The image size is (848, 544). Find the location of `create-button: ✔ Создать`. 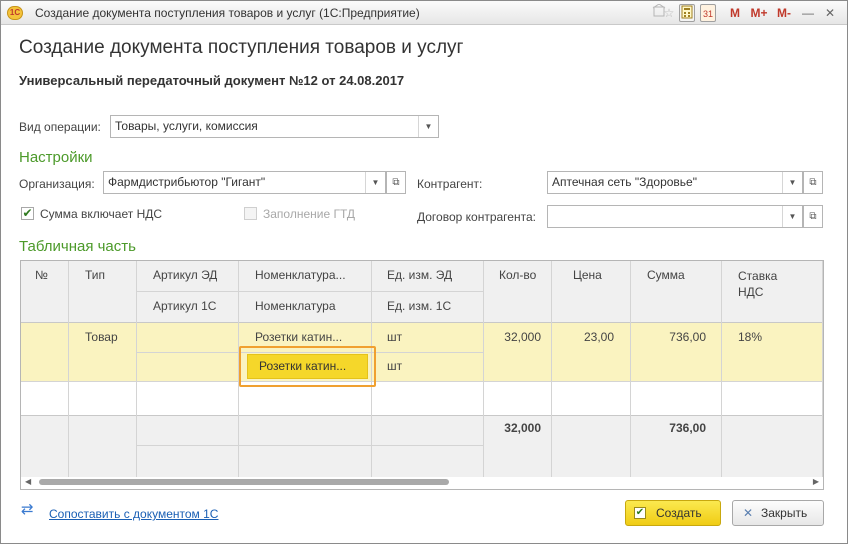

create-button: ✔ Создать is located at coordinates (673, 513).